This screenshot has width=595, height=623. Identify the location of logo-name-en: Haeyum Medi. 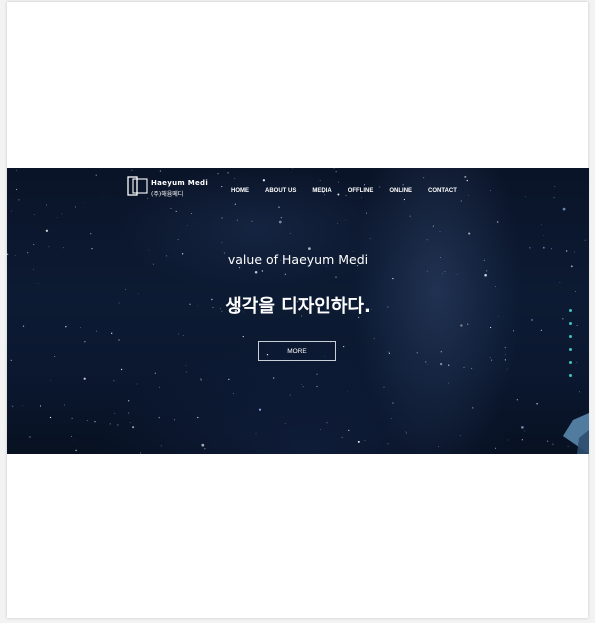
(180, 183).